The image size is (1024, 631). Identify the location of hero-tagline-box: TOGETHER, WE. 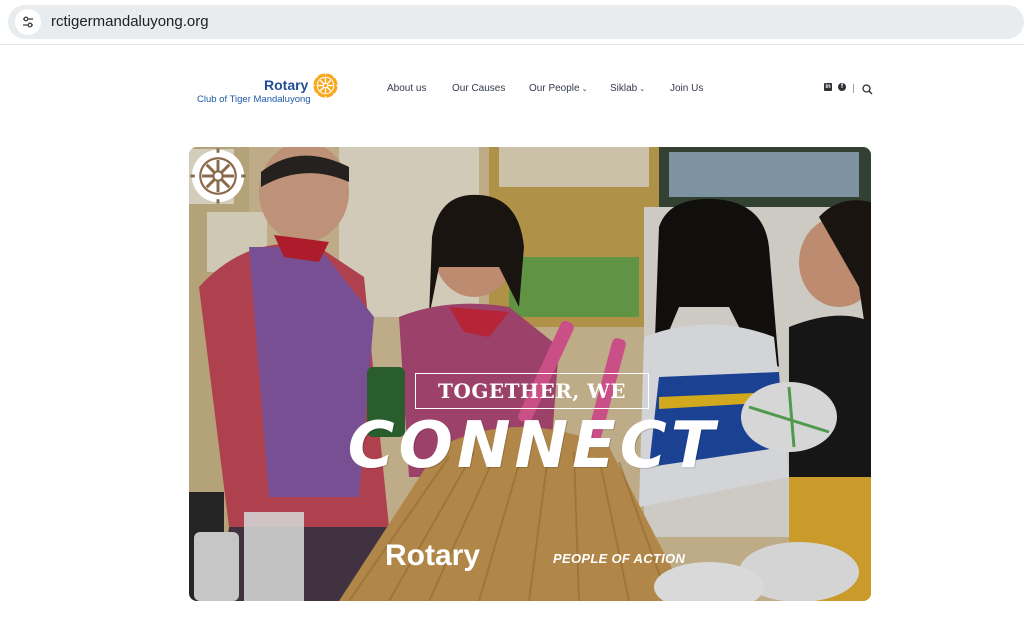
(532, 391).